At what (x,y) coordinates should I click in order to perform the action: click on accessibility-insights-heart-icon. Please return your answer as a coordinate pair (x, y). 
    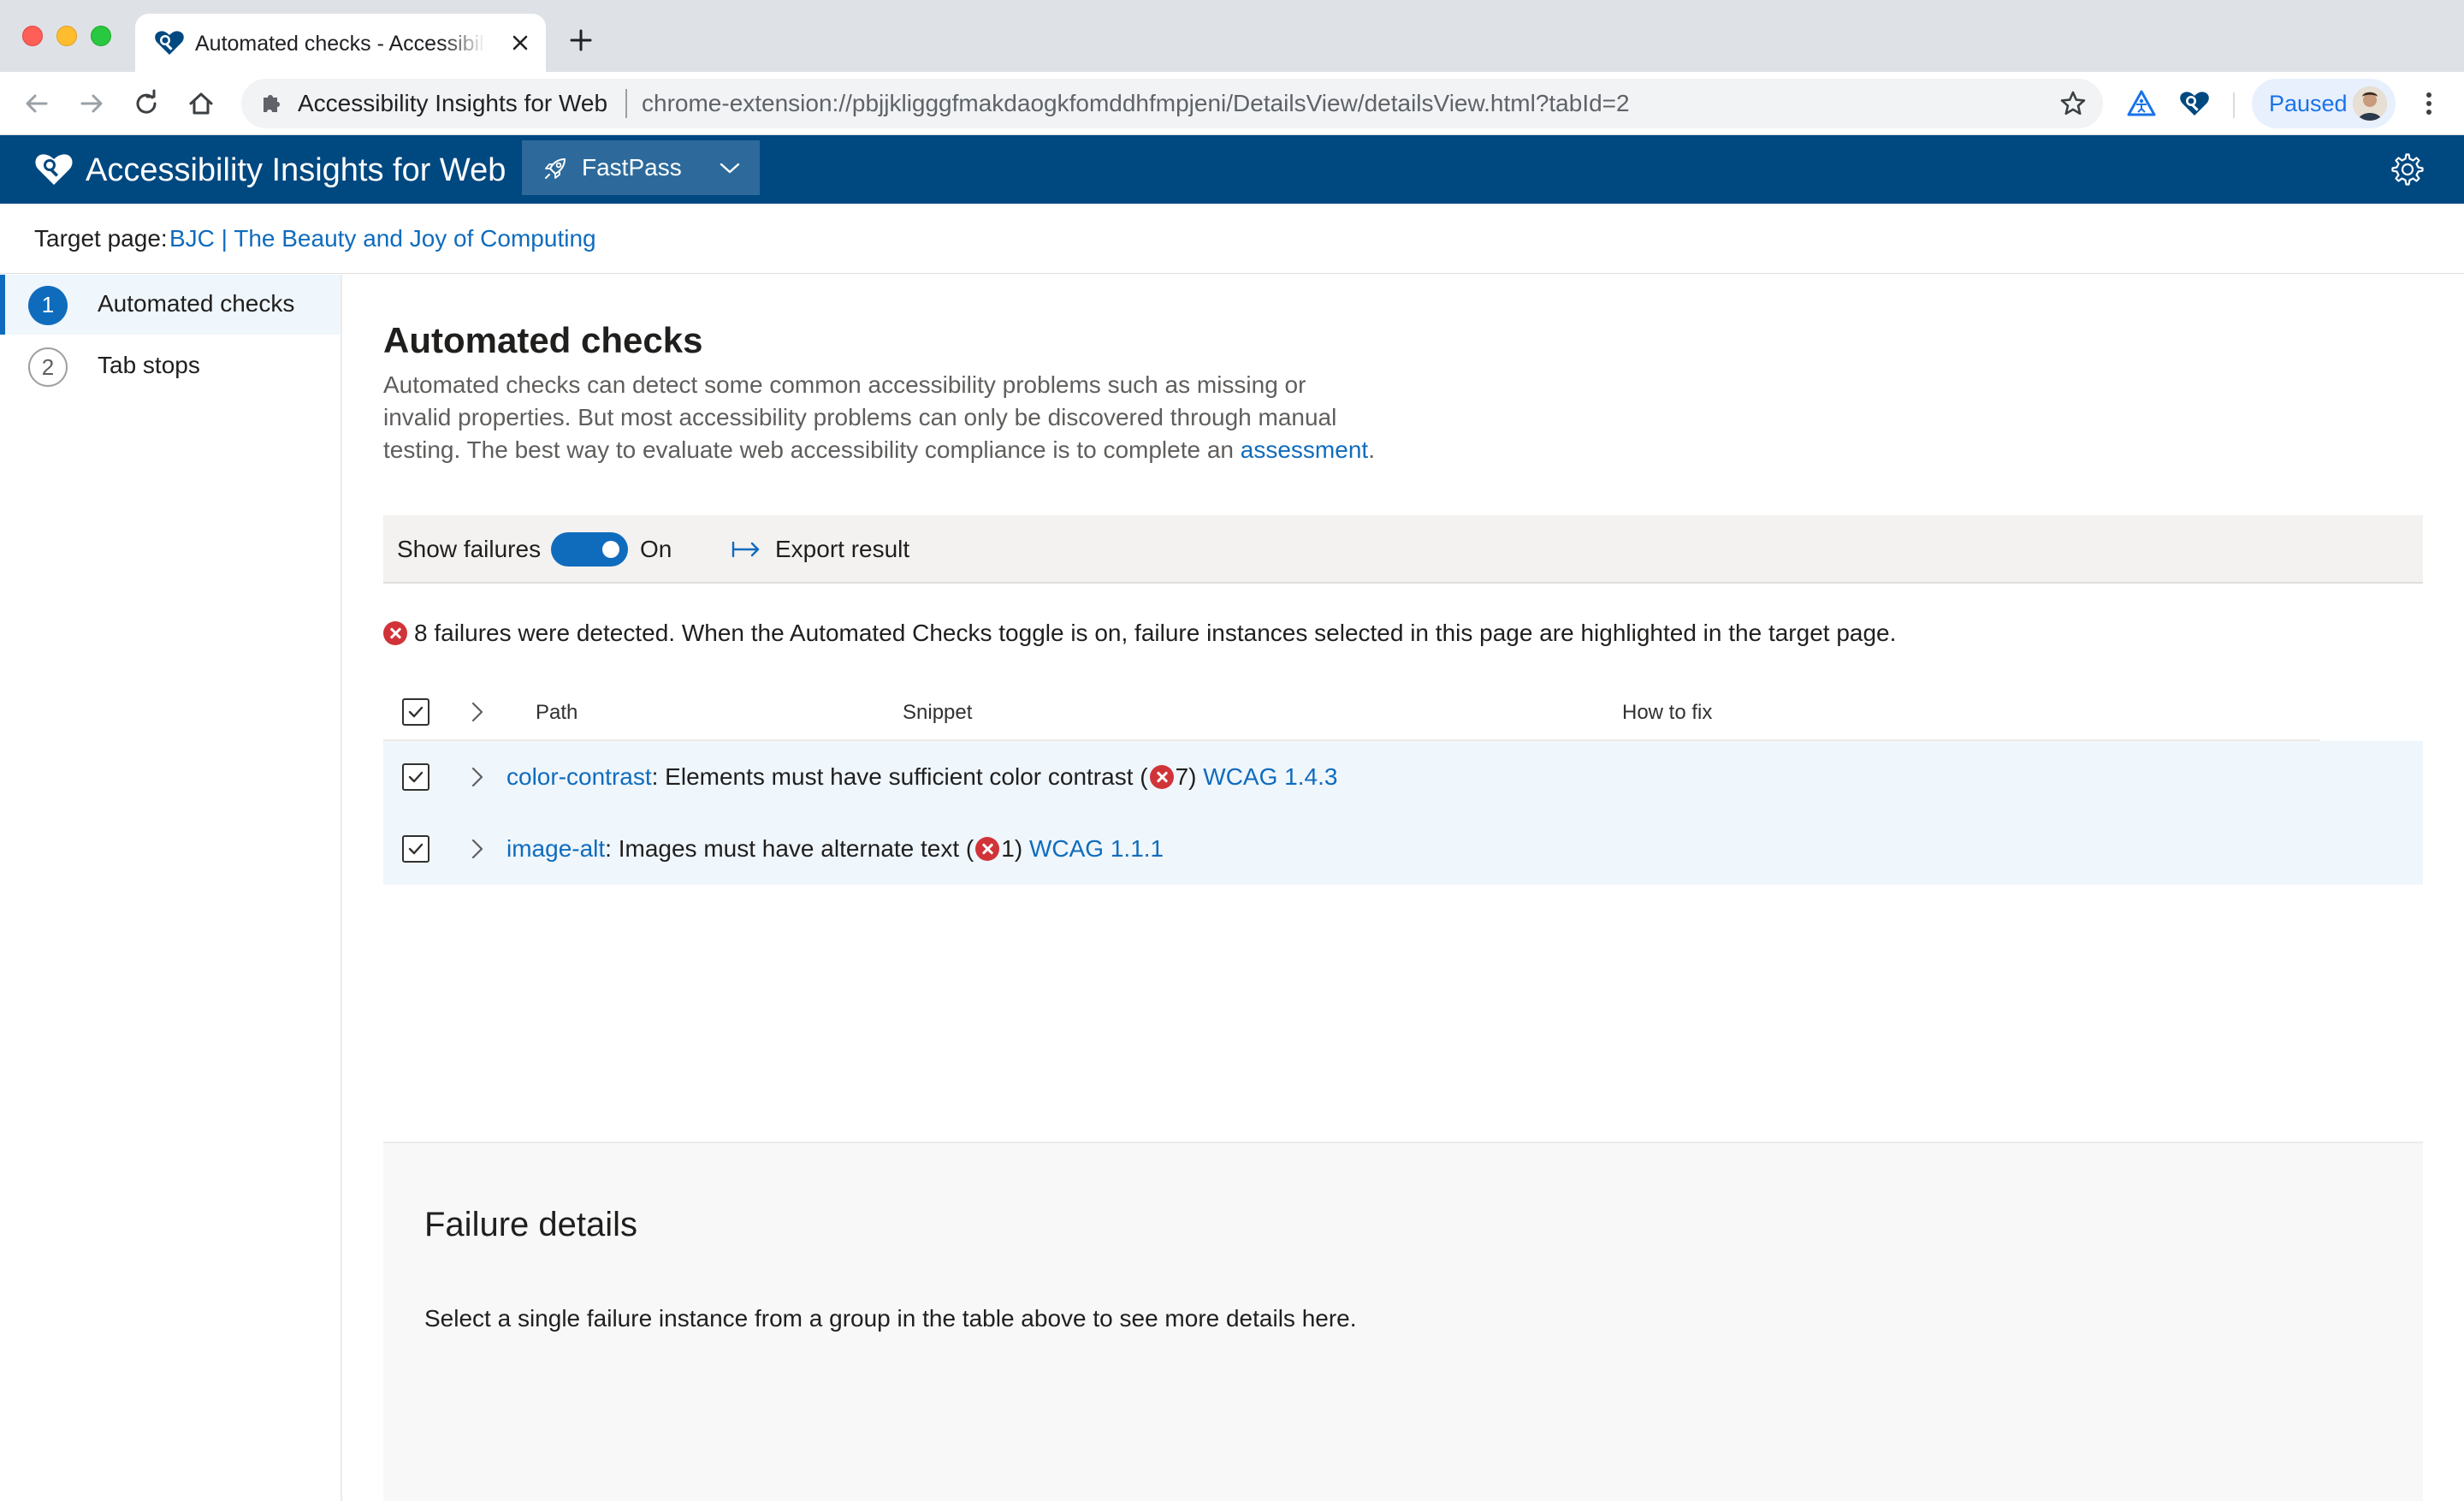
    Looking at the image, I should click on (169, 43).